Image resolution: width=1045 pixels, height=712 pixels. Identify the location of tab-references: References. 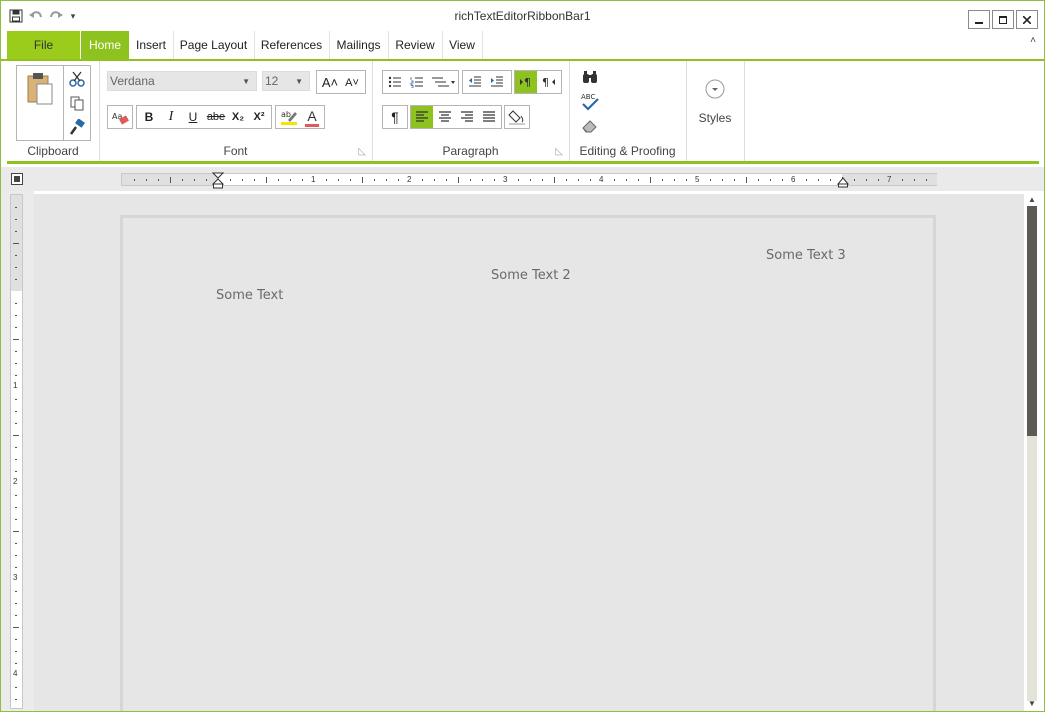
(292, 45).